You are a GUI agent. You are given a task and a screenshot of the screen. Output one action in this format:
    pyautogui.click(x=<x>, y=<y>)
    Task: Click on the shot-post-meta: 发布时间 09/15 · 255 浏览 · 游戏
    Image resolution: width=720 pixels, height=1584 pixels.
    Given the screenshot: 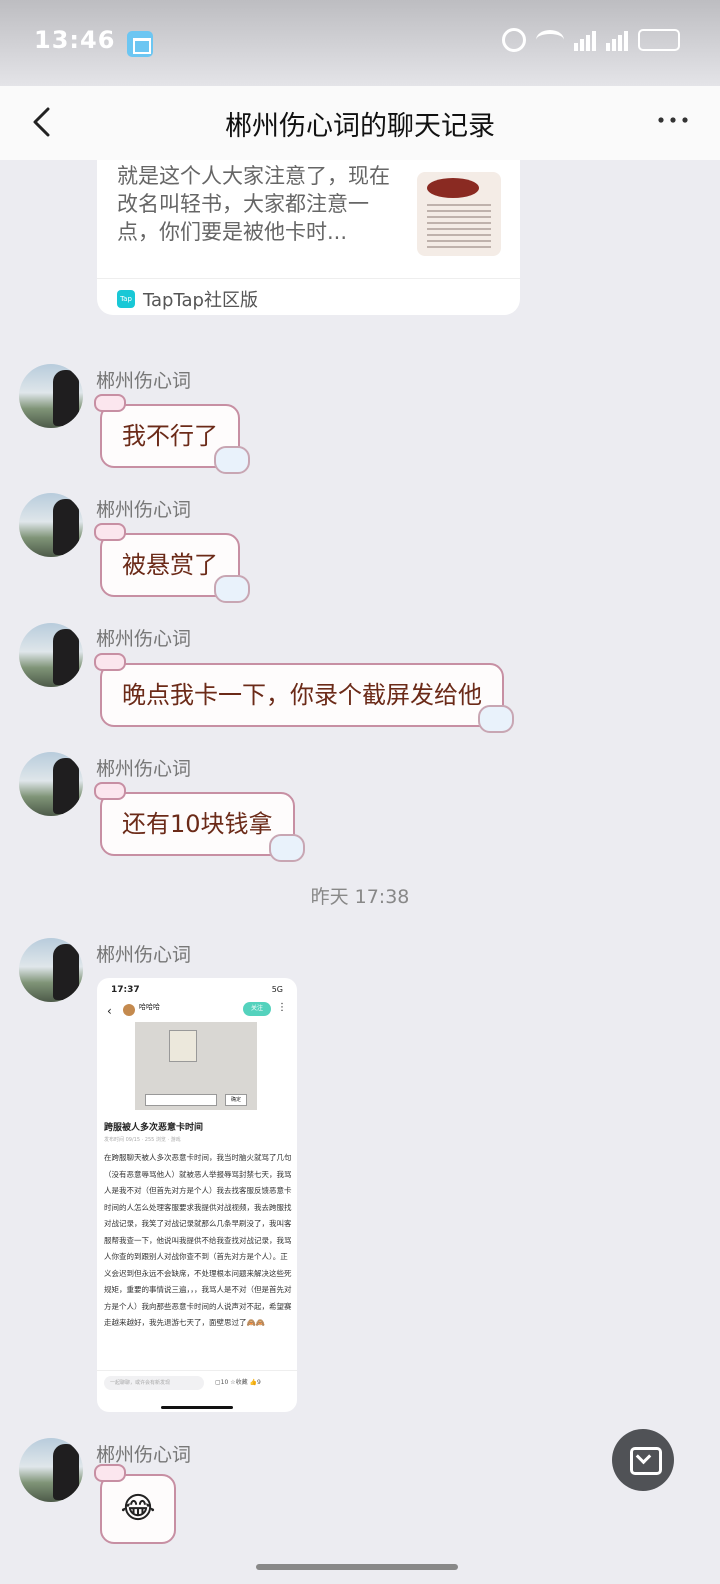 What is the action you would take?
    pyautogui.click(x=142, y=1140)
    